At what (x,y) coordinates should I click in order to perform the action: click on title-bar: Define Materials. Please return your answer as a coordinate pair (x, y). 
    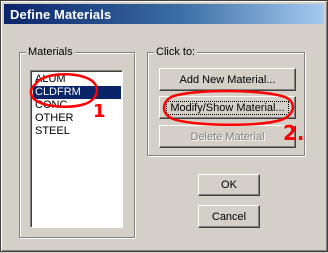
    Looking at the image, I should click on (164, 14).